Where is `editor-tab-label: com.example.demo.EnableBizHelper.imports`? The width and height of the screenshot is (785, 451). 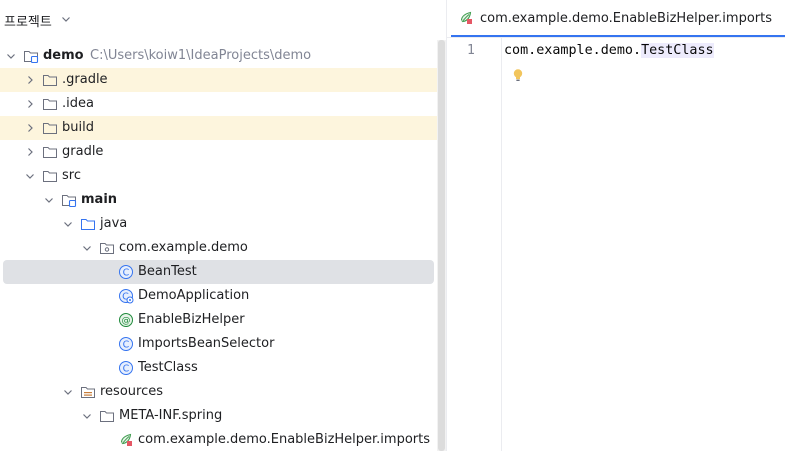 editor-tab-label: com.example.demo.EnableBizHelper.imports is located at coordinates (626, 18).